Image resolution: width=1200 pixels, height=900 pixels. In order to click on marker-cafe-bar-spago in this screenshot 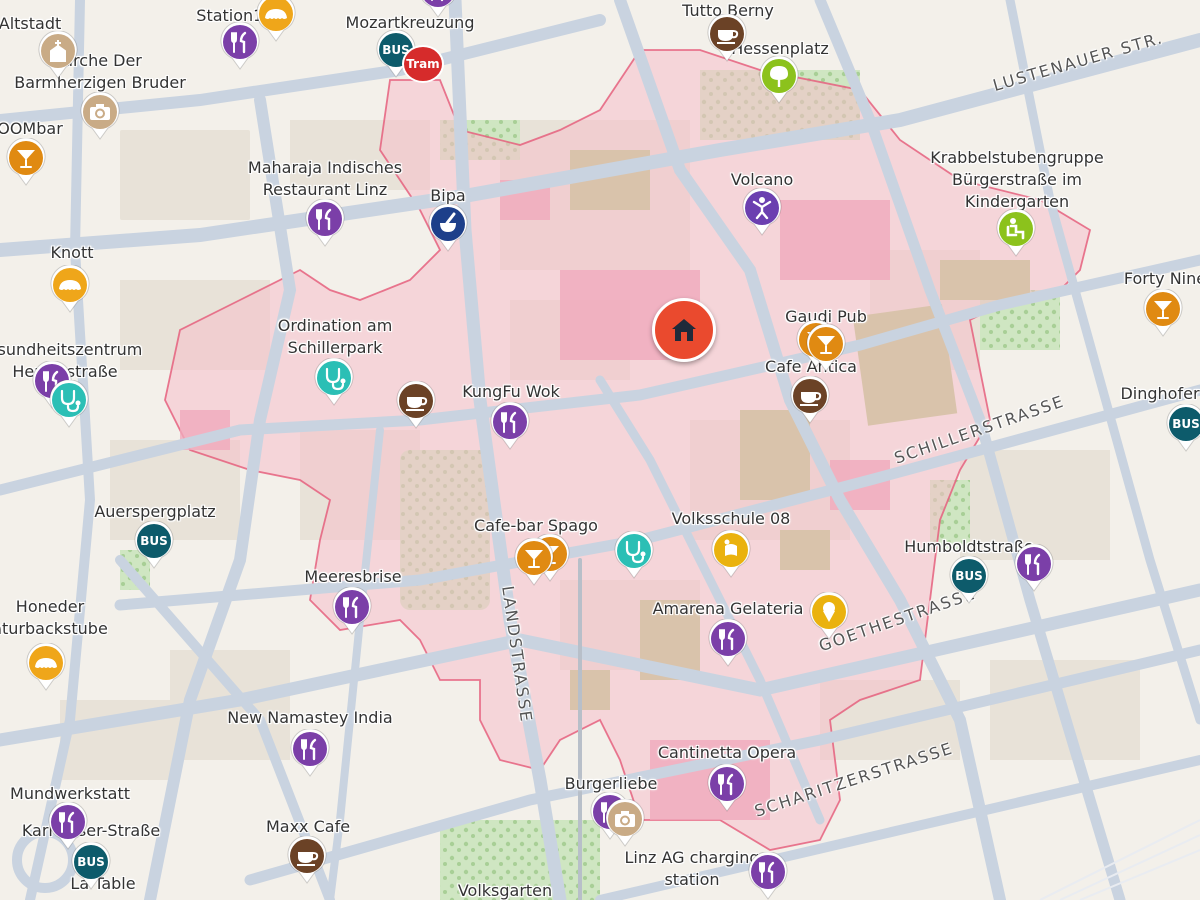, I will do `click(534, 562)`.